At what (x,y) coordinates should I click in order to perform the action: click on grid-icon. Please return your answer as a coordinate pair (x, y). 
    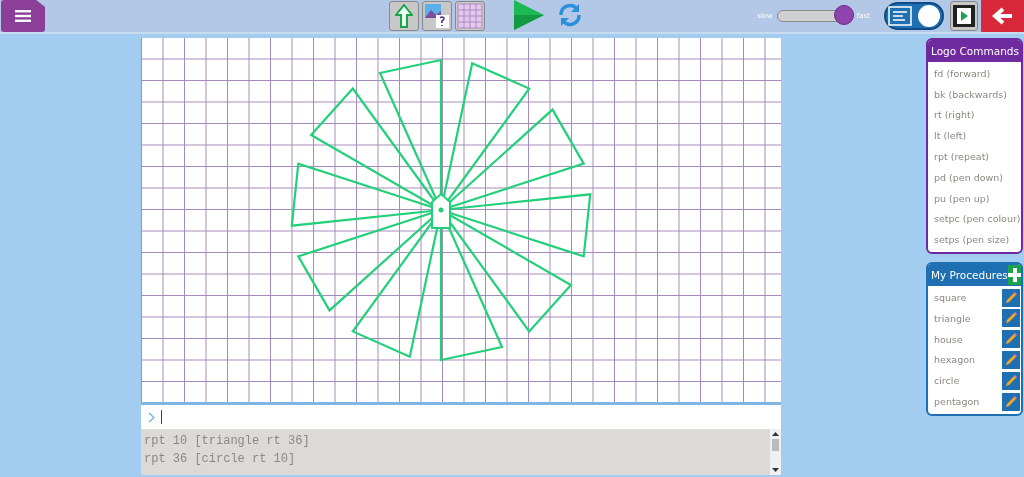
    Looking at the image, I should click on (470, 16).